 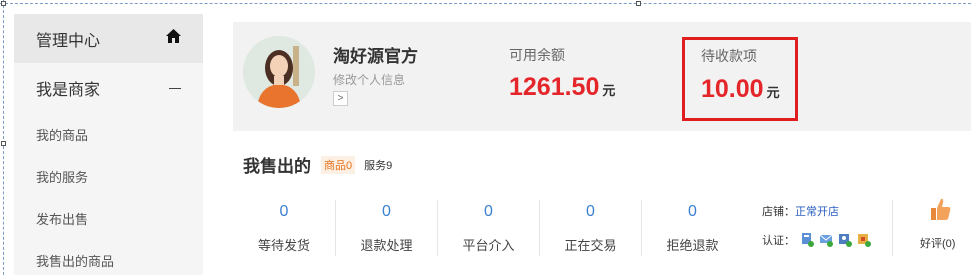 What do you see at coordinates (778, 241) in the screenshot?
I see `cert-label: 认证：` at bounding box center [778, 241].